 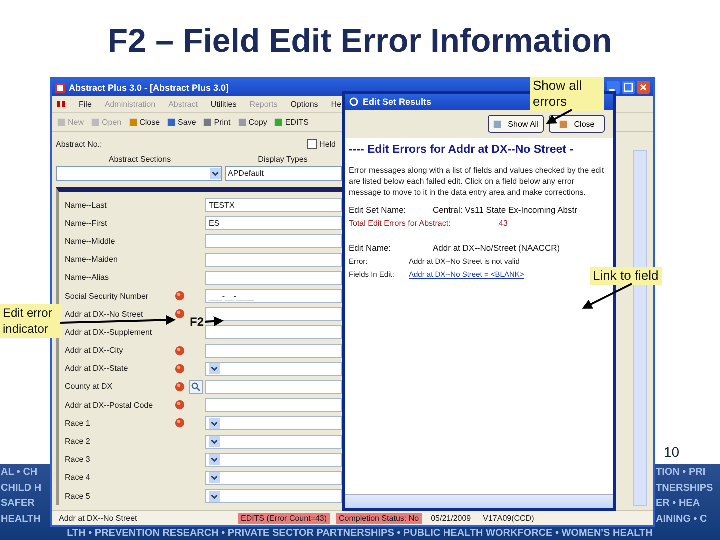 I want to click on field-label: Social Security Number, so click(x=107, y=296).